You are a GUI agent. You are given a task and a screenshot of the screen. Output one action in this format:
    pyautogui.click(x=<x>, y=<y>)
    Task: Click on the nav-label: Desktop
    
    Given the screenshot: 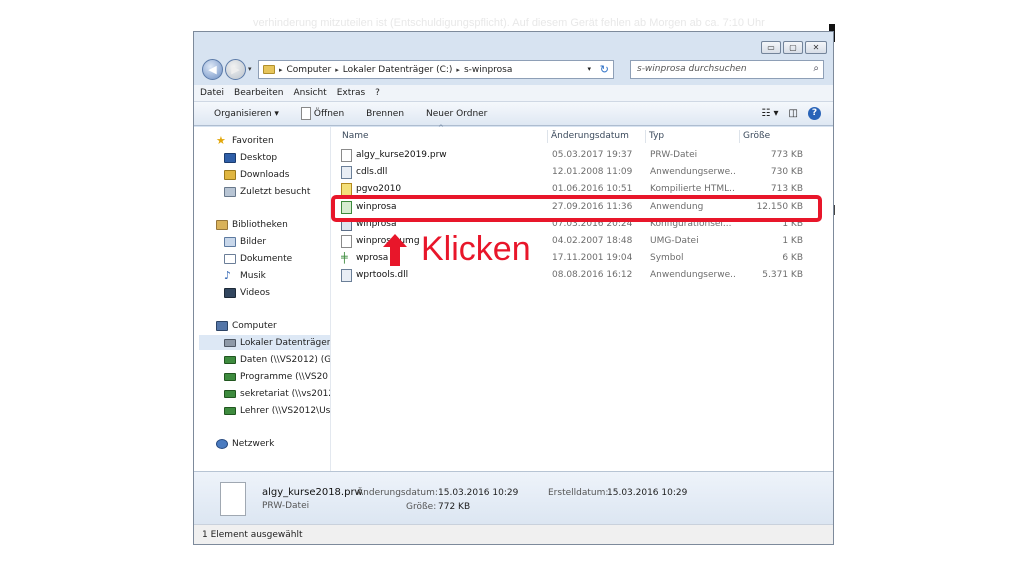 What is the action you would take?
    pyautogui.click(x=259, y=157)
    